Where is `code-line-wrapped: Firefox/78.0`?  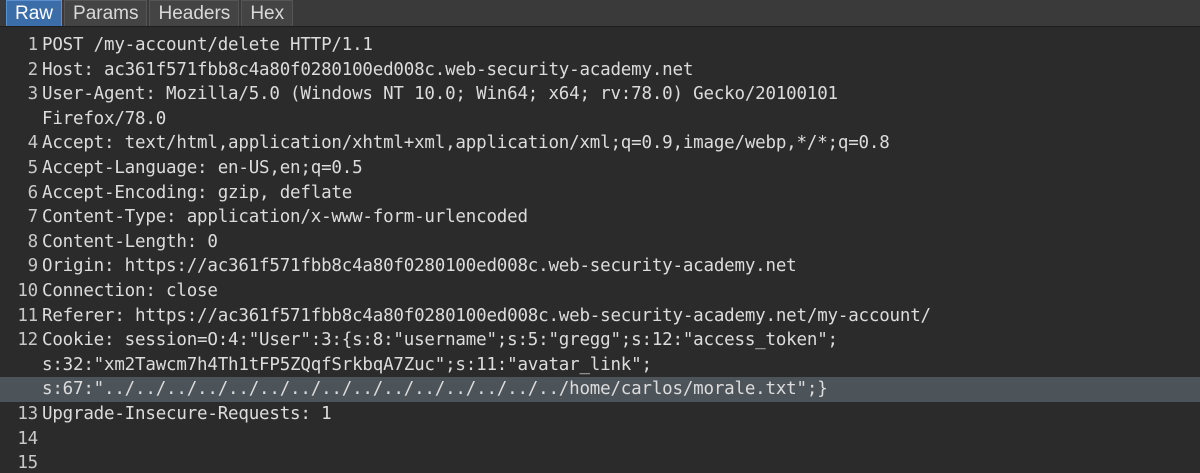
code-line-wrapped: Firefox/78.0 is located at coordinates (600, 119).